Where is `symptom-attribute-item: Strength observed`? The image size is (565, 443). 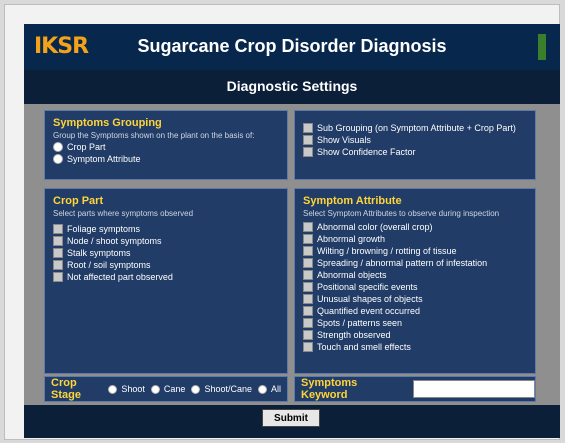 symptom-attribute-item: Strength observed is located at coordinates (415, 335).